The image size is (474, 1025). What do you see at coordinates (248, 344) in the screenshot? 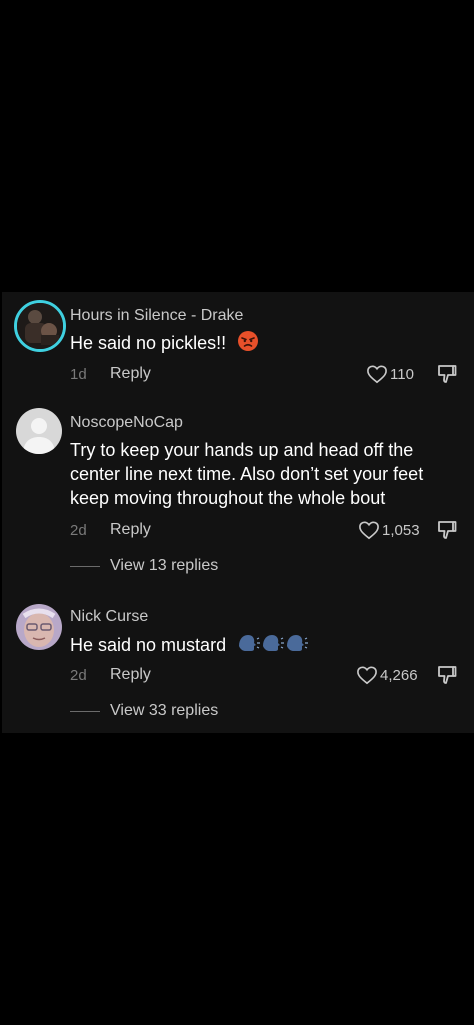
I see `angry-face-emoji` at bounding box center [248, 344].